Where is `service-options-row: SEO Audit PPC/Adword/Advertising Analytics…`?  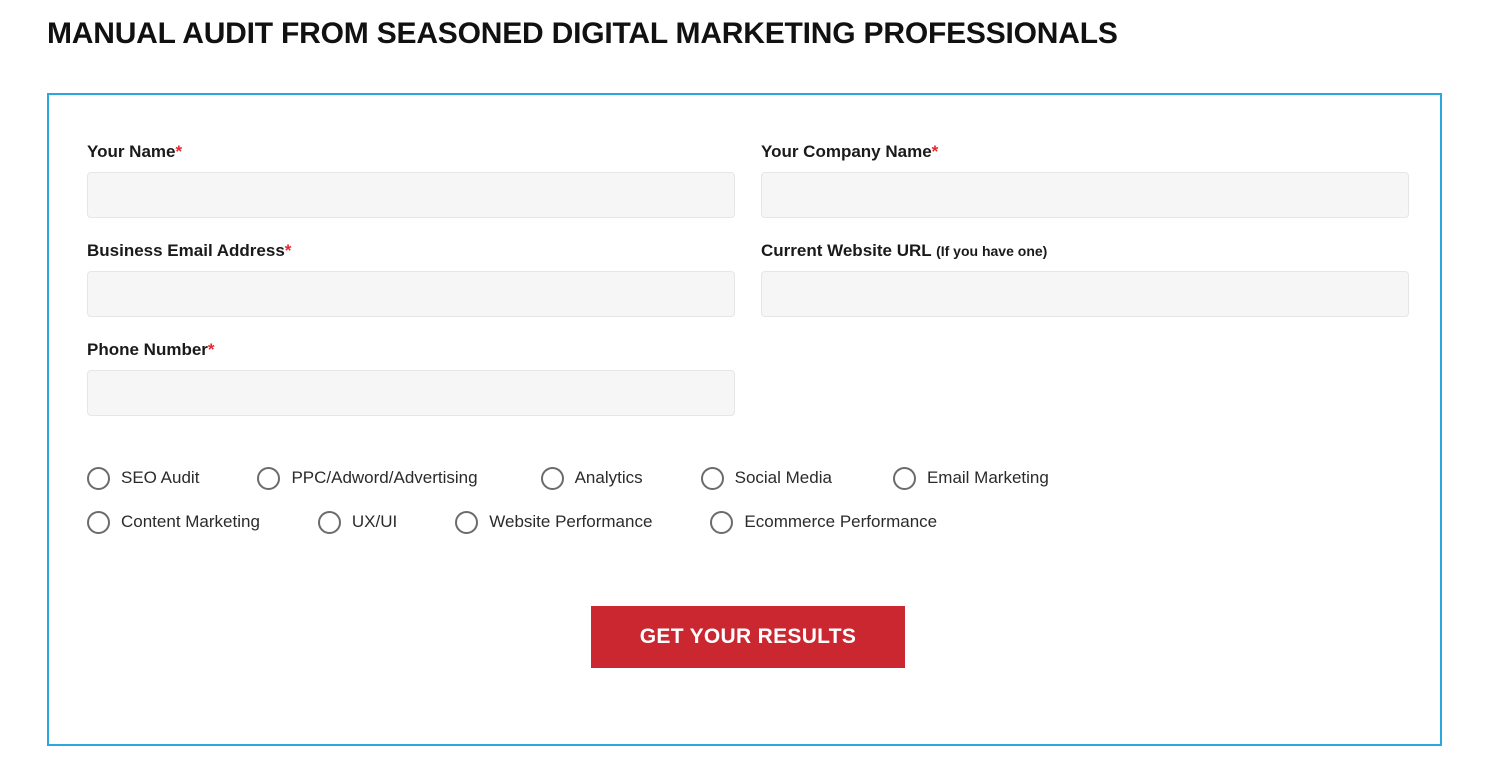
service-options-row: SEO Audit PPC/Adword/Advertising Analytics… is located at coordinates (752, 478).